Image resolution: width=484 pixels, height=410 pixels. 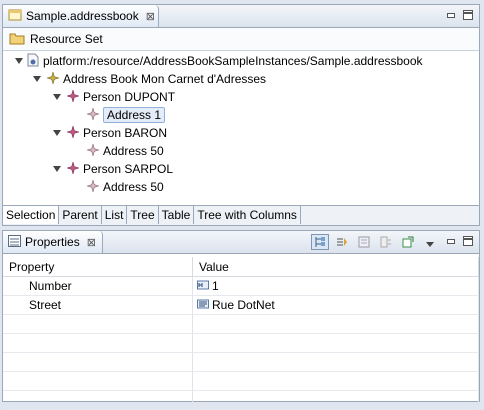 What do you see at coordinates (241, 16) in the screenshot?
I see `editor-tab-bar: Sample.addressbook ⊠` at bounding box center [241, 16].